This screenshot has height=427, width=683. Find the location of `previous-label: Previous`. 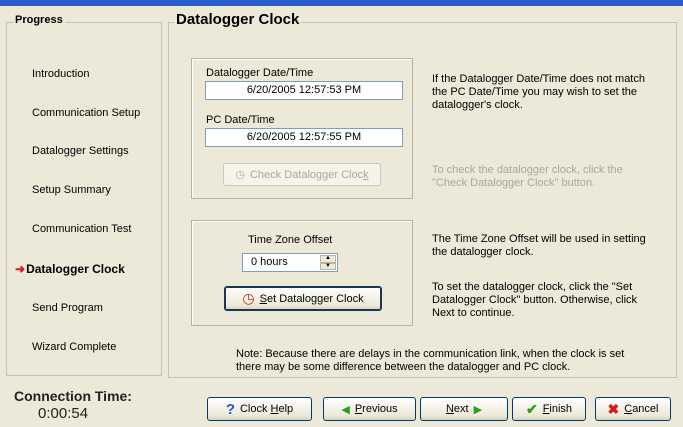

previous-label: Previous is located at coordinates (376, 409).